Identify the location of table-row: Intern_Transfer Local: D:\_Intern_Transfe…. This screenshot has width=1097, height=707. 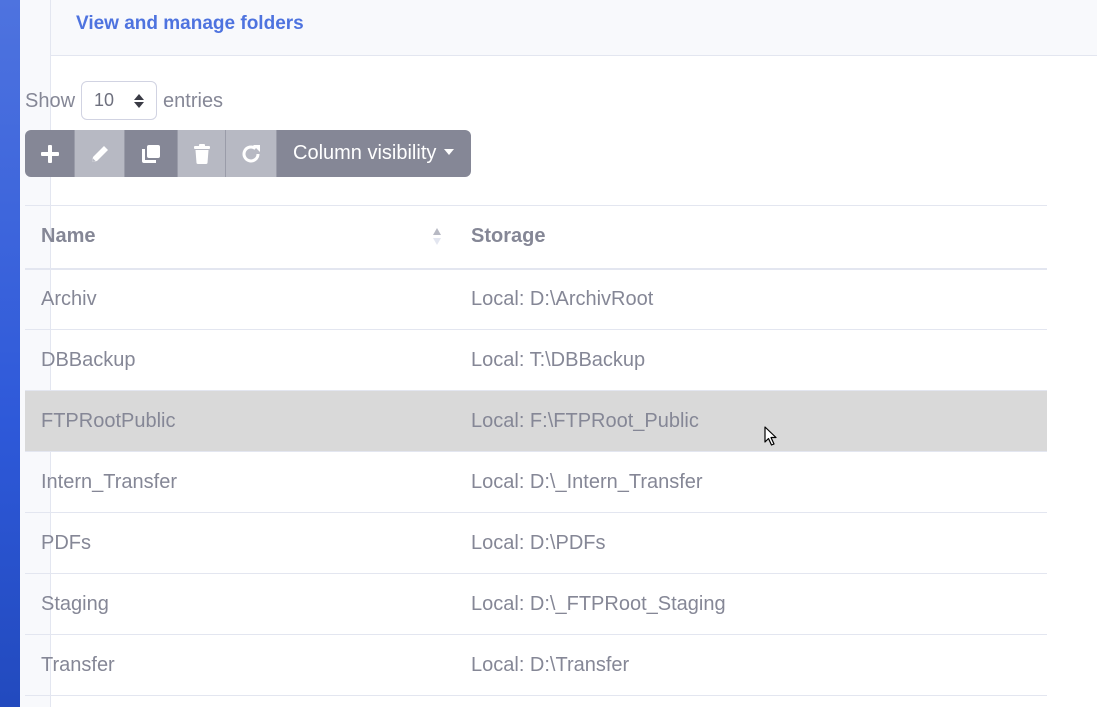
(536, 482).